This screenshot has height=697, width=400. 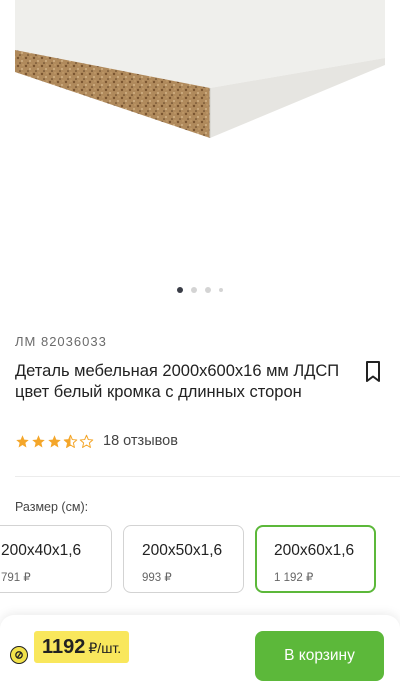 What do you see at coordinates (140, 441) in the screenshot?
I see `reviews-link: 18 отзывов` at bounding box center [140, 441].